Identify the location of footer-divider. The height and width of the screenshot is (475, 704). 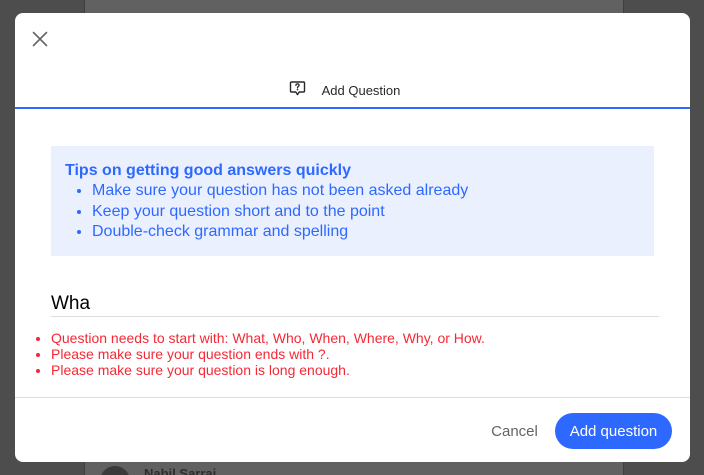
(352, 397).